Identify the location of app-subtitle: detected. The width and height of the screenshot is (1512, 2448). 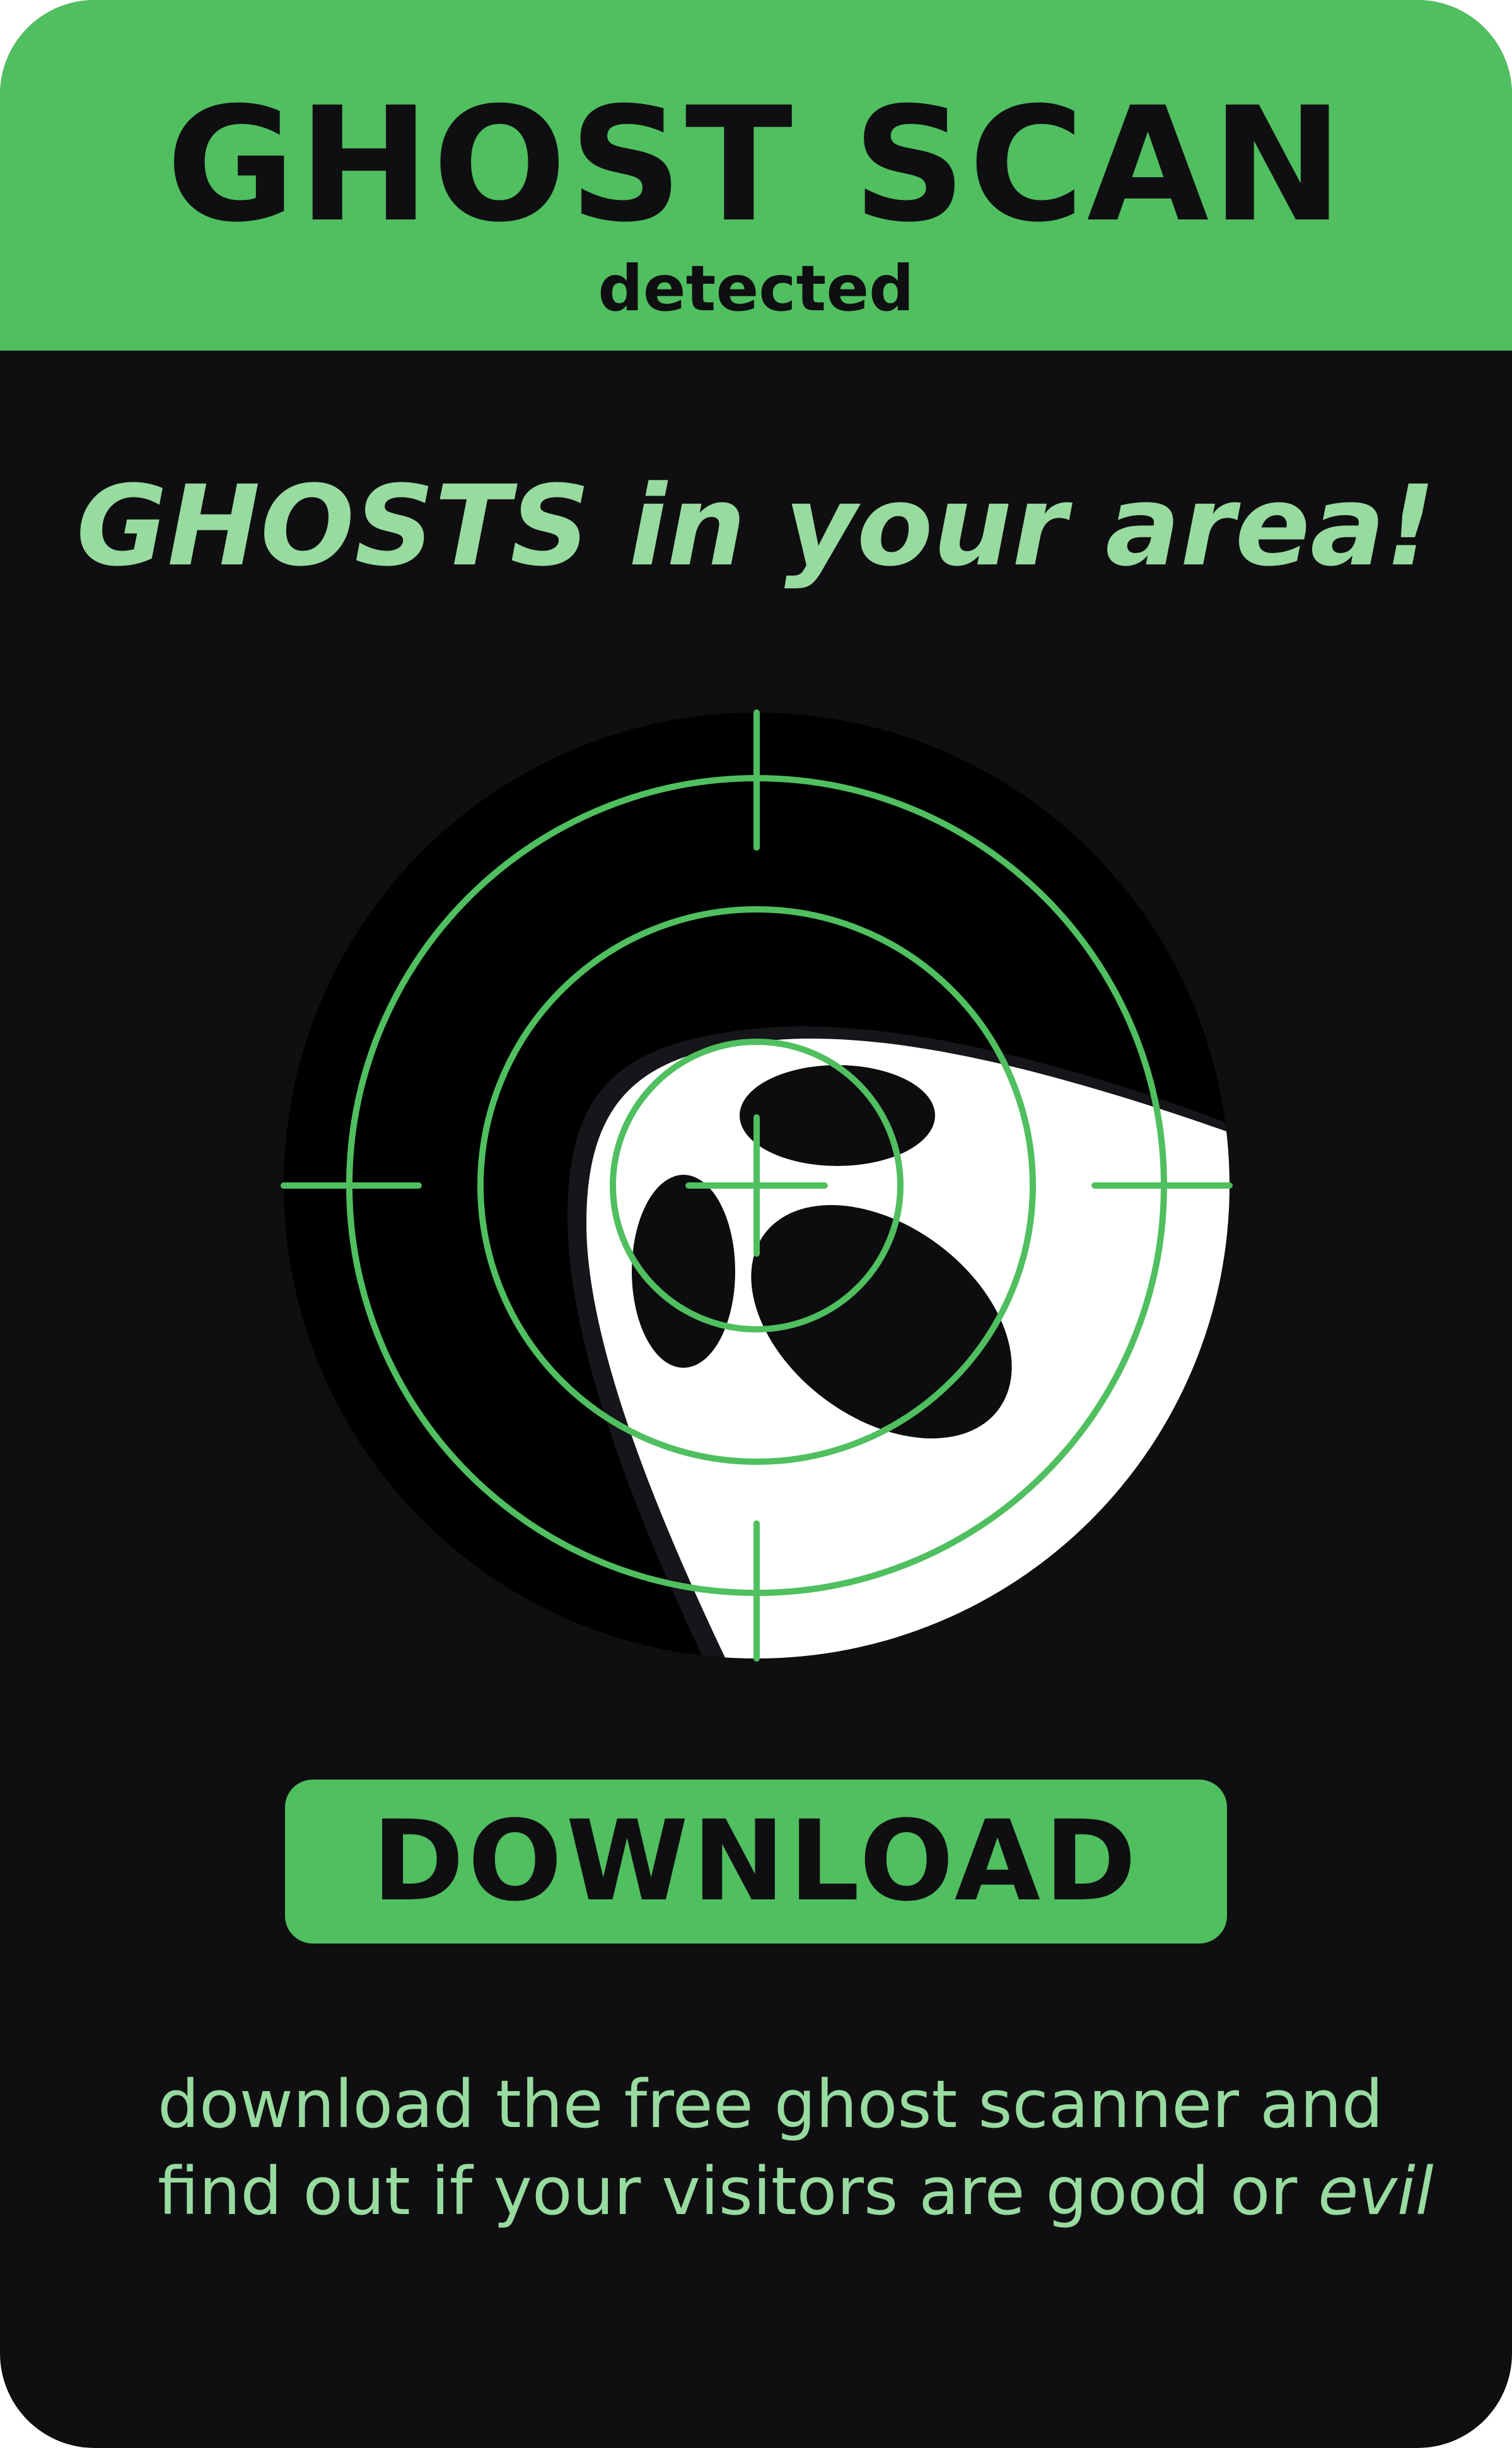
(756, 288).